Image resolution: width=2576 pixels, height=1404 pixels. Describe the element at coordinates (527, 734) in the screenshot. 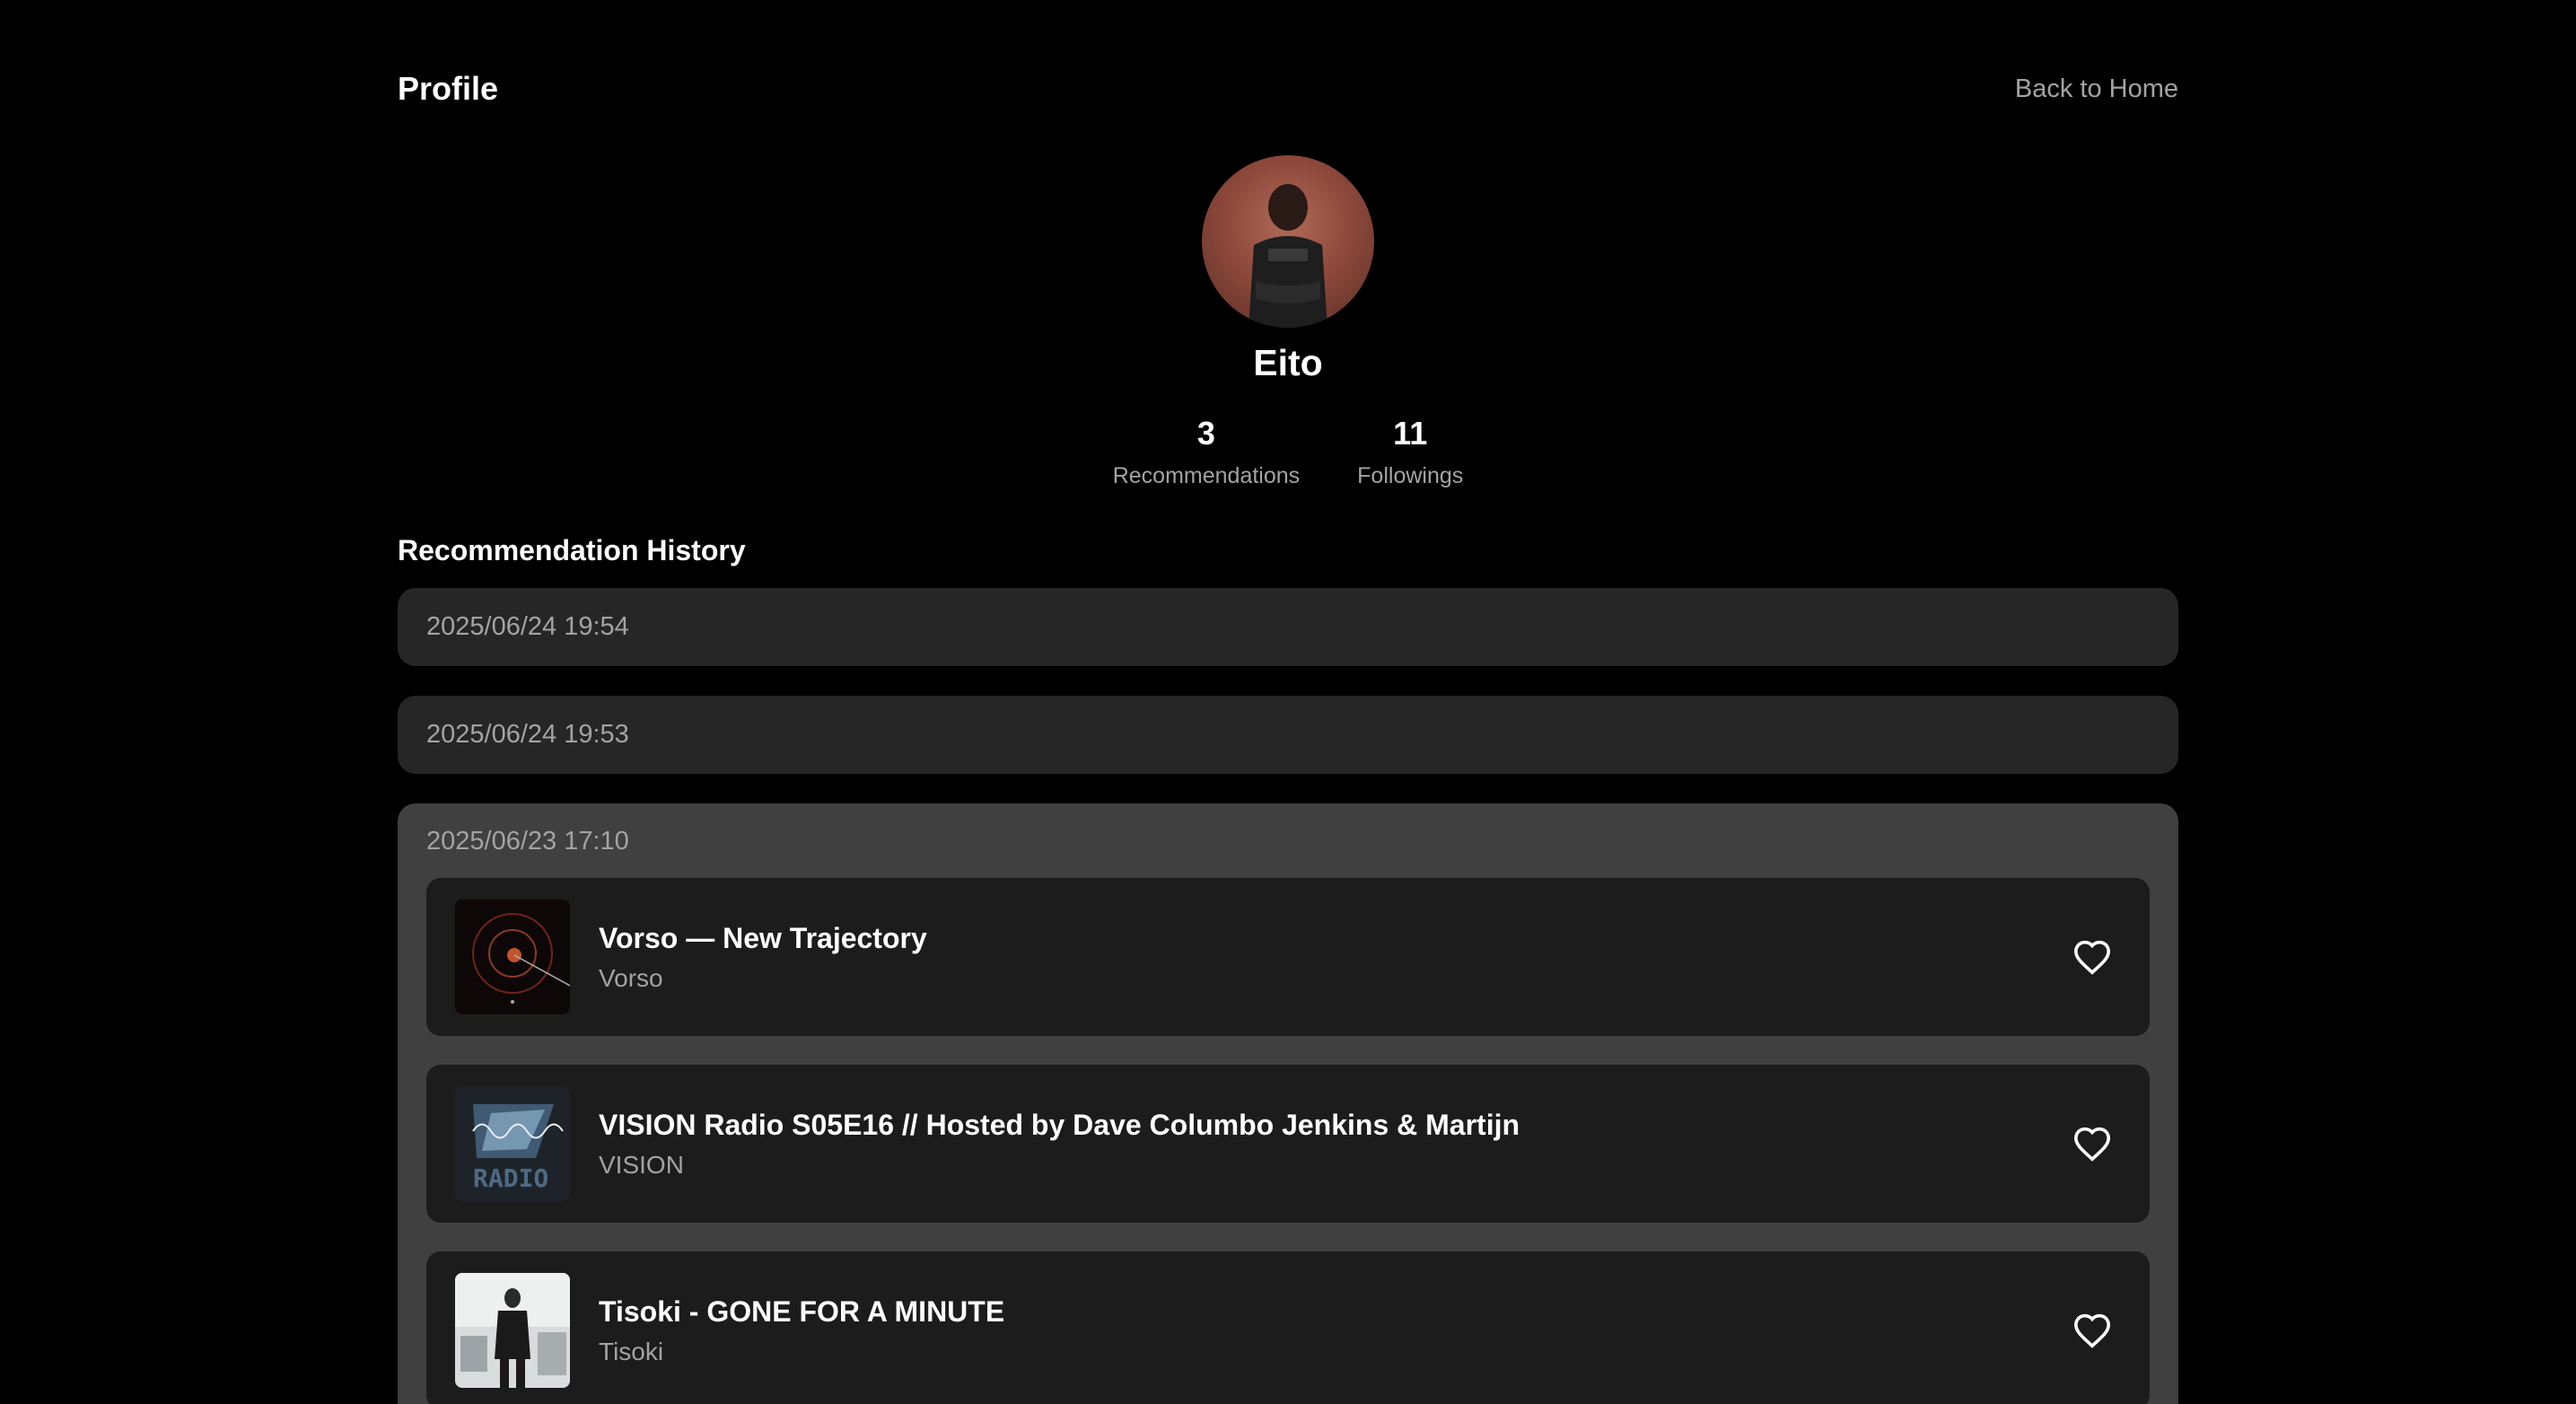

I see `entry-date: 2025/06/24 19:53` at that location.